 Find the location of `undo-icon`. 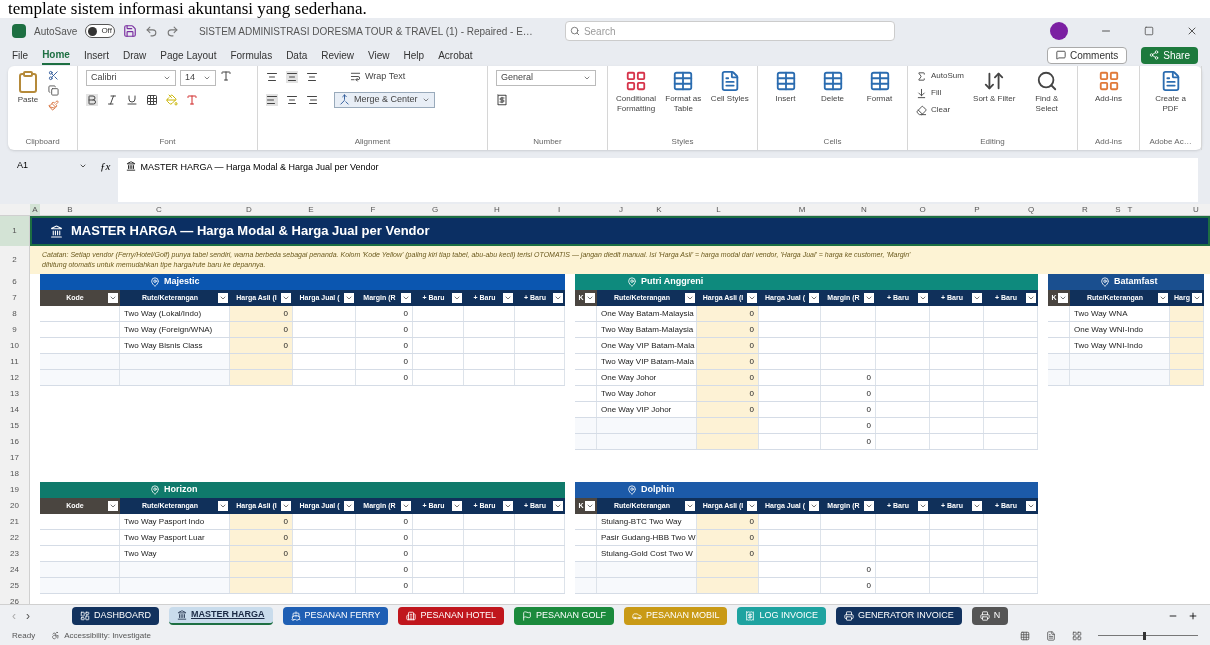

undo-icon is located at coordinates (151, 31).